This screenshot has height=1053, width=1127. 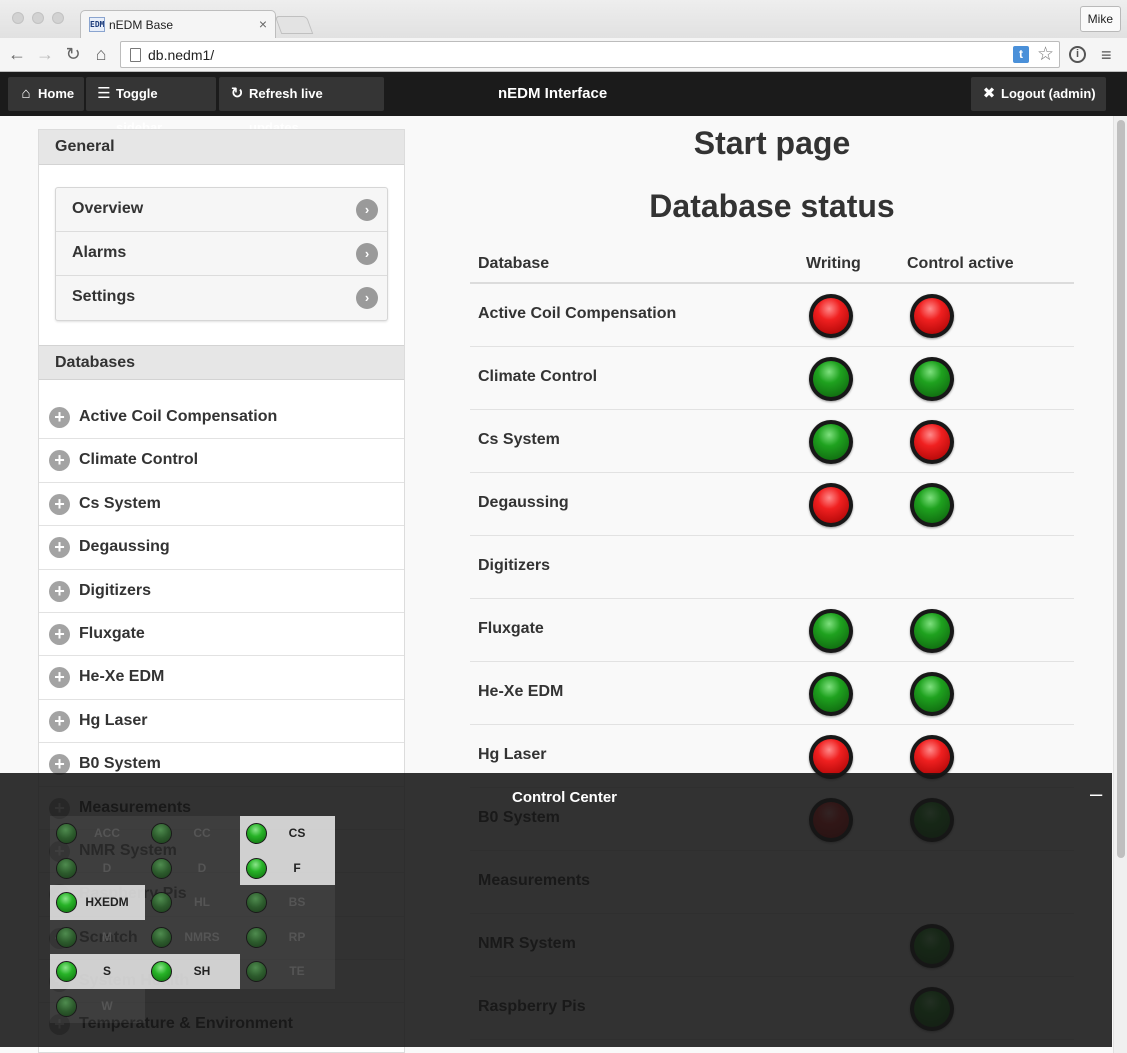 I want to click on bookmark-star-icon: ☆, so click(x=1045, y=54).